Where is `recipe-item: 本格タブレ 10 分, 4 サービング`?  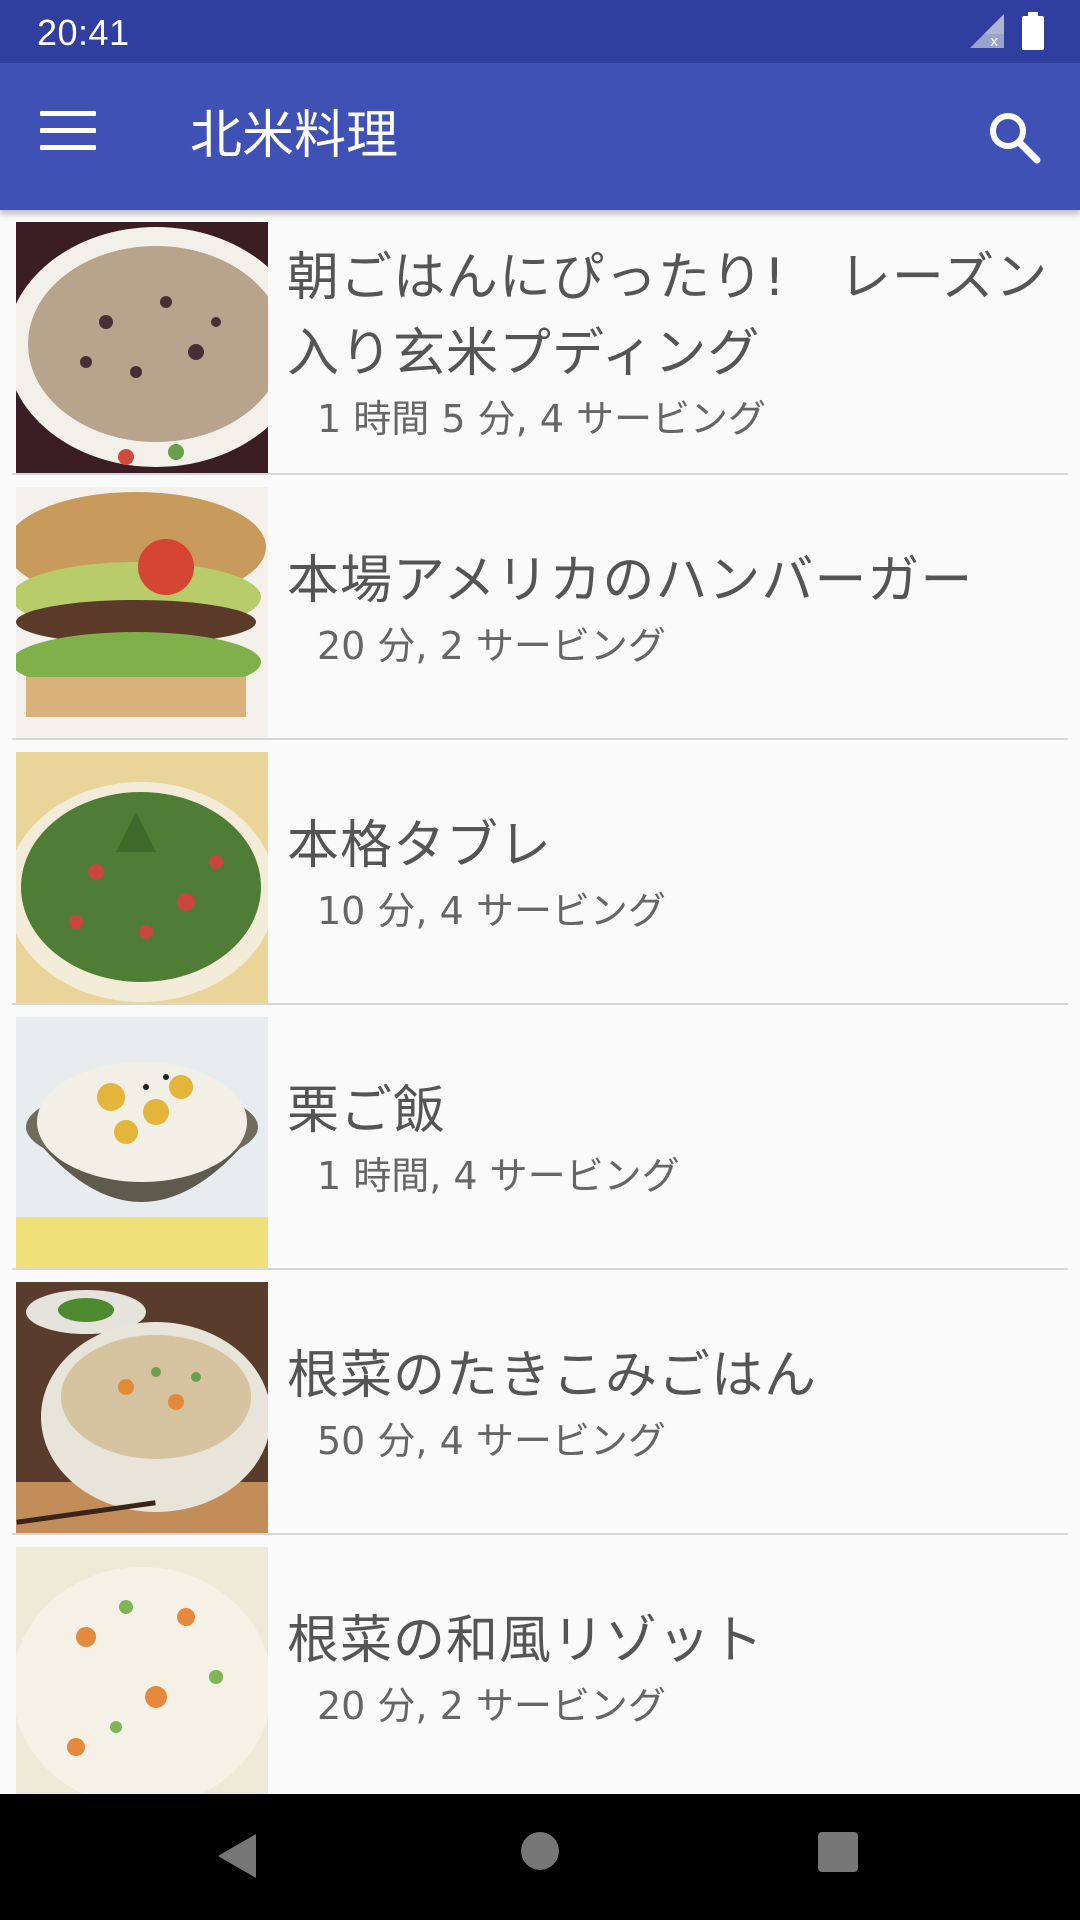
recipe-item: 本格タブレ 10 分, 4 サービング is located at coordinates (540, 872).